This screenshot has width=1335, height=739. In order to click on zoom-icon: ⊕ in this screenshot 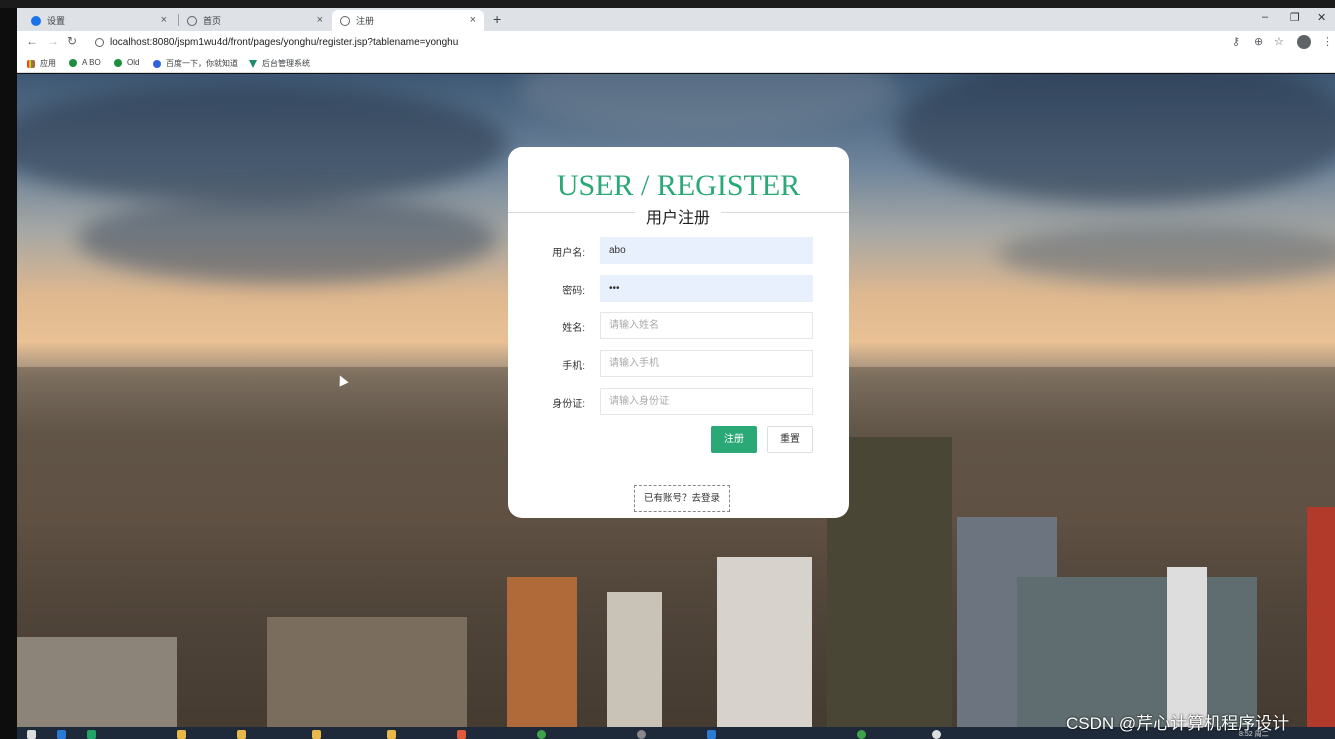, I will do `click(1258, 41)`.